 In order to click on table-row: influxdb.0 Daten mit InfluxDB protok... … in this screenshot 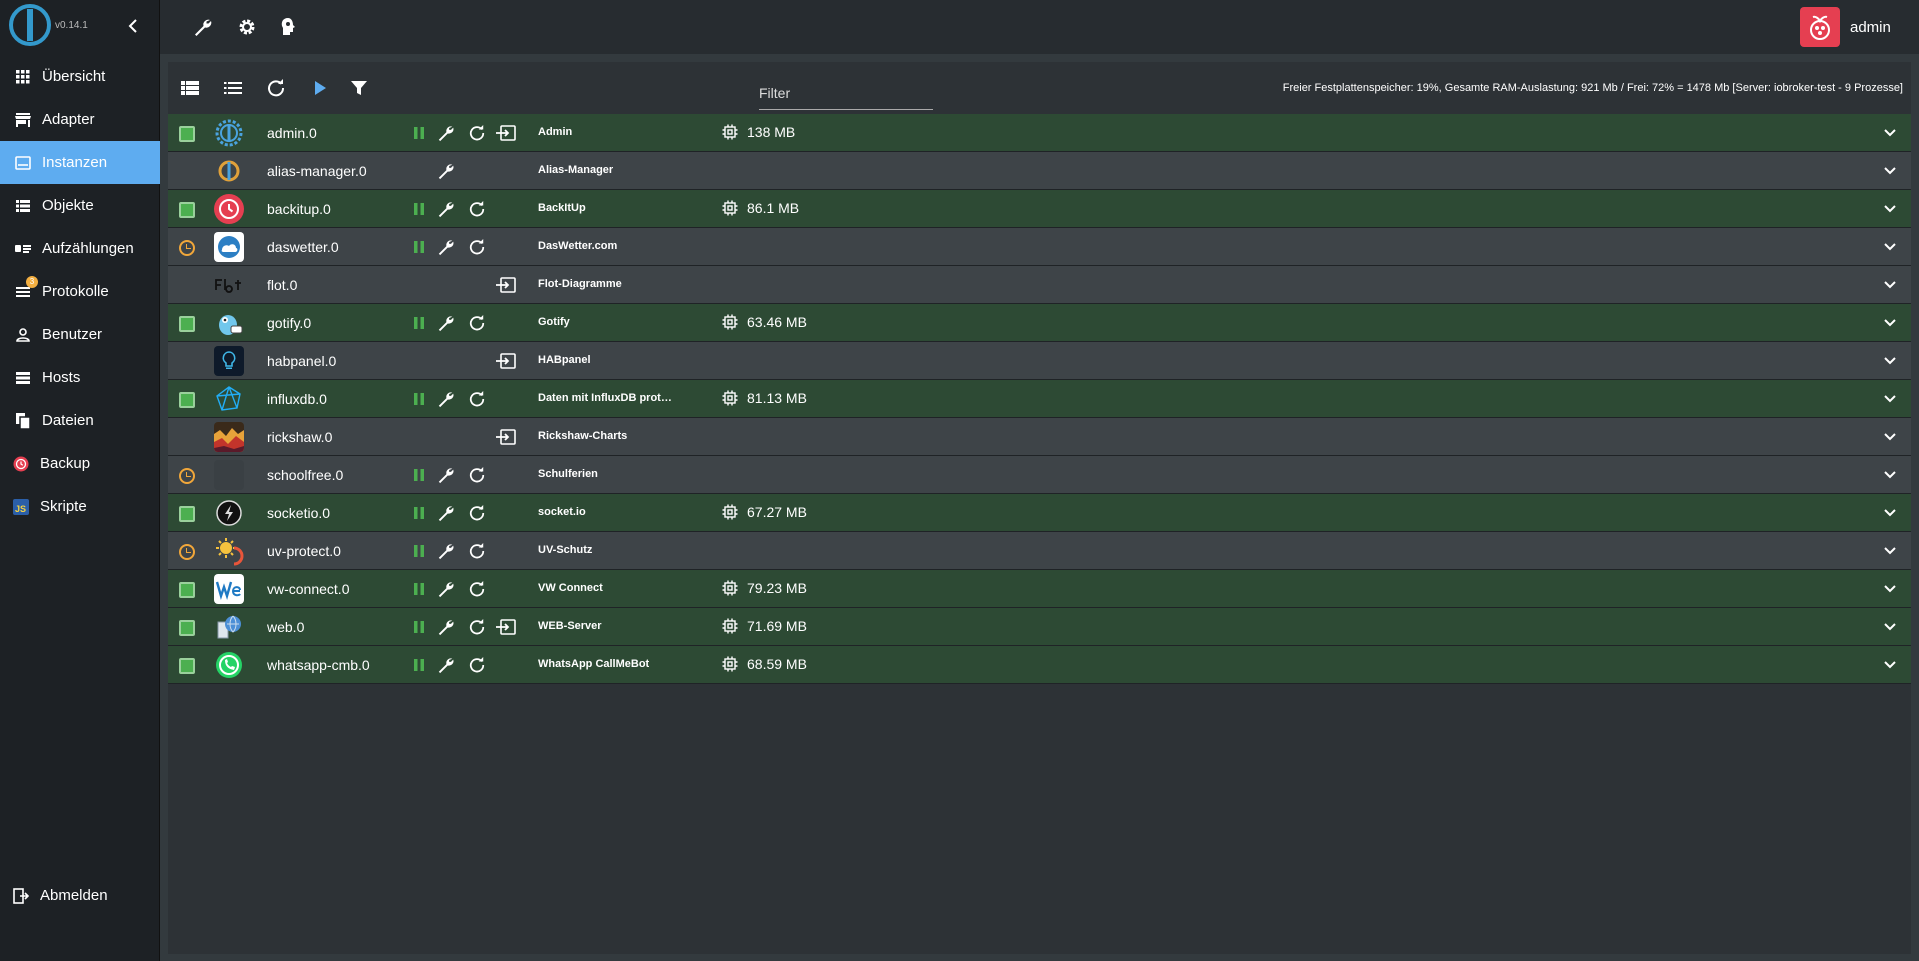, I will do `click(1039, 399)`.